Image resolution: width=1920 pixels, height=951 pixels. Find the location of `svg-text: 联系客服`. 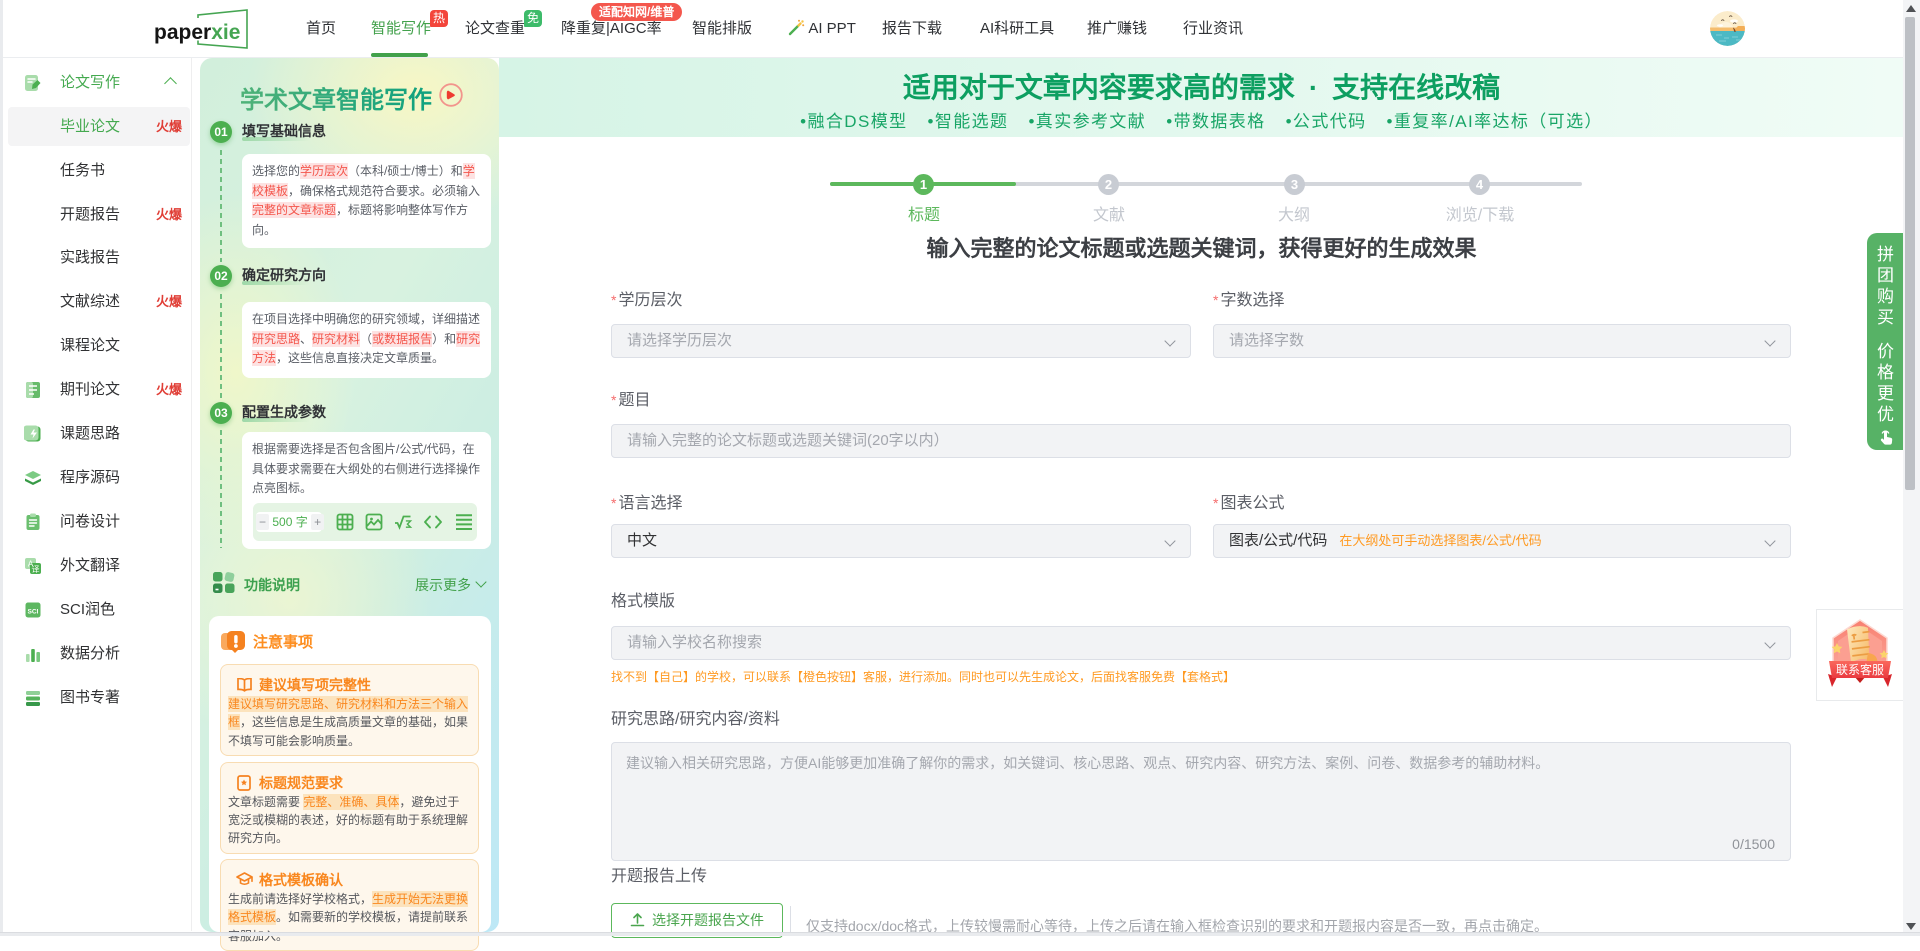

svg-text: 联系客服 is located at coordinates (1860, 669).